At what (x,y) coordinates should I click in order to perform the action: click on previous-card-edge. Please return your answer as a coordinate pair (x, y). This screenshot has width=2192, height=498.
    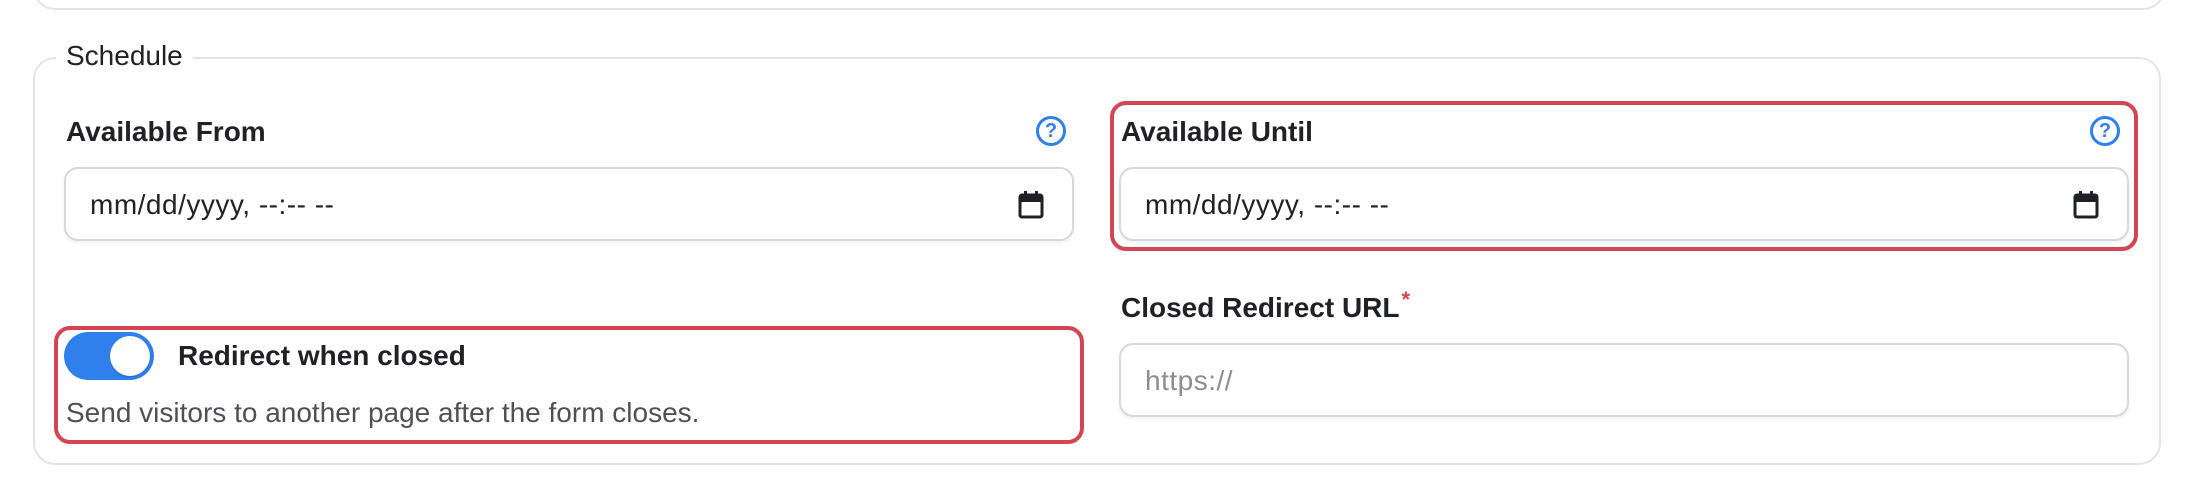
    Looking at the image, I should click on (1099, 5).